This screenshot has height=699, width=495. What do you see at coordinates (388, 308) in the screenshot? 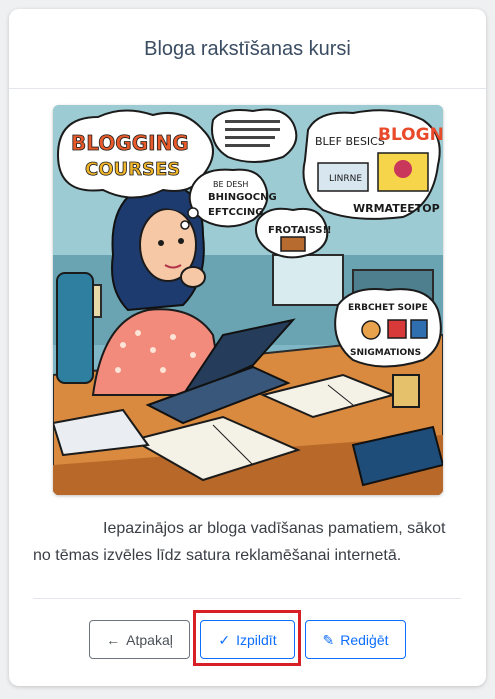
I see `cloud-bottom-line1: ERBCHET SOIPE` at bounding box center [388, 308].